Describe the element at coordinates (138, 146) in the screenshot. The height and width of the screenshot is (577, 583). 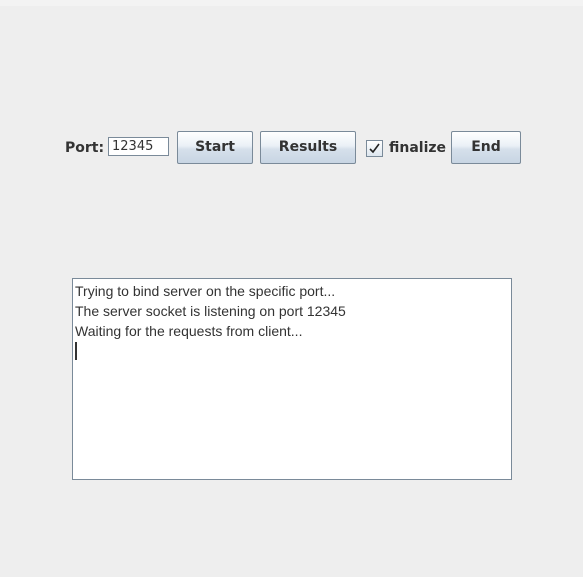
I see `port-input` at that location.